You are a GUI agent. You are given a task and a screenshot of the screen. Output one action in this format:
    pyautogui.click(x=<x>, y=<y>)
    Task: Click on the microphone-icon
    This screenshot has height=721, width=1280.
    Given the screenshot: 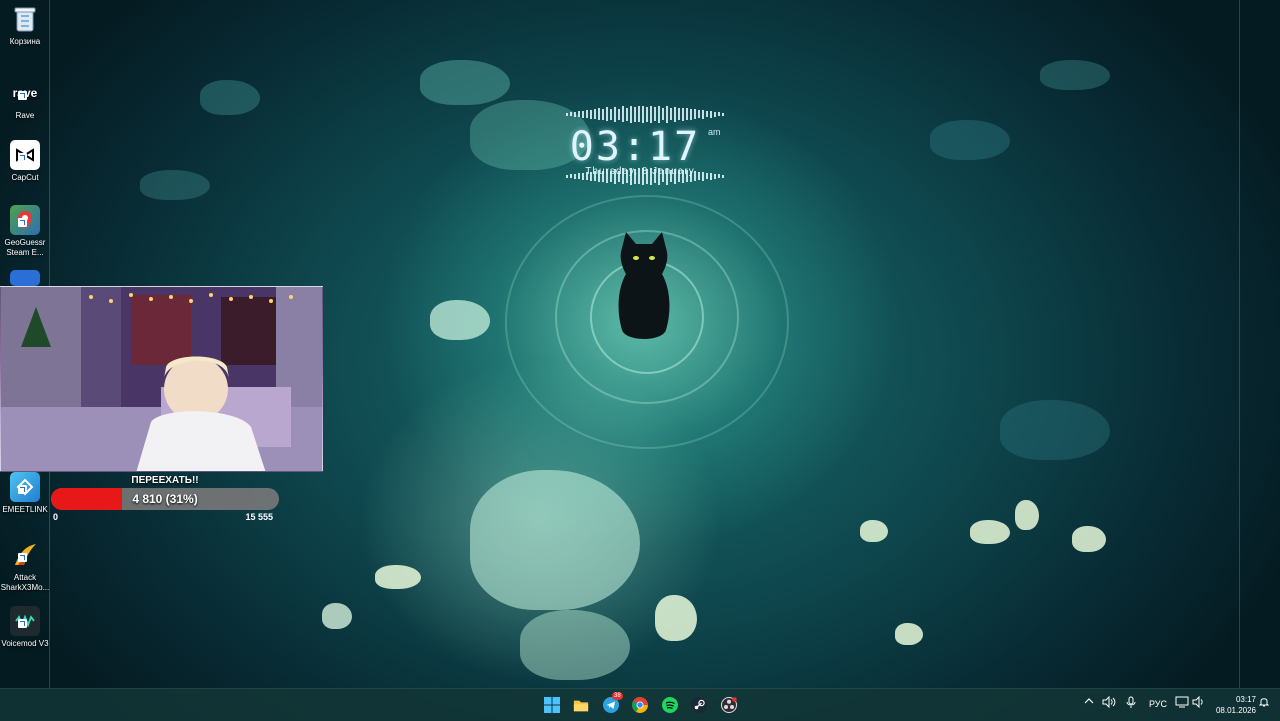 What is the action you would take?
    pyautogui.click(x=1131, y=704)
    